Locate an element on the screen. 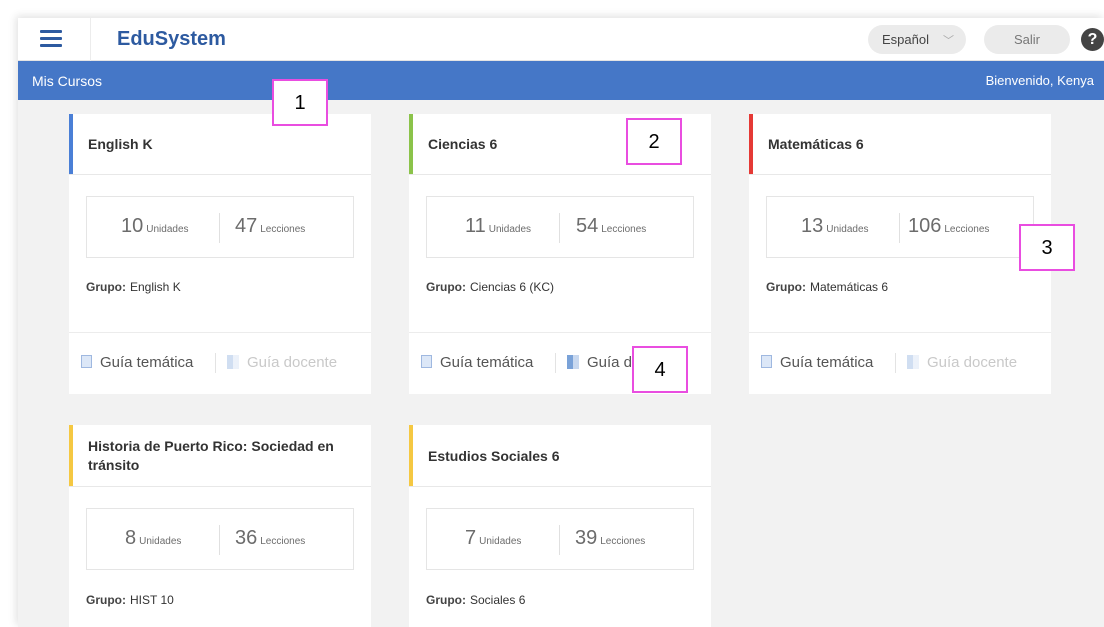  course-group: Grupo: Ciencias 6 (KC) is located at coordinates (490, 287).